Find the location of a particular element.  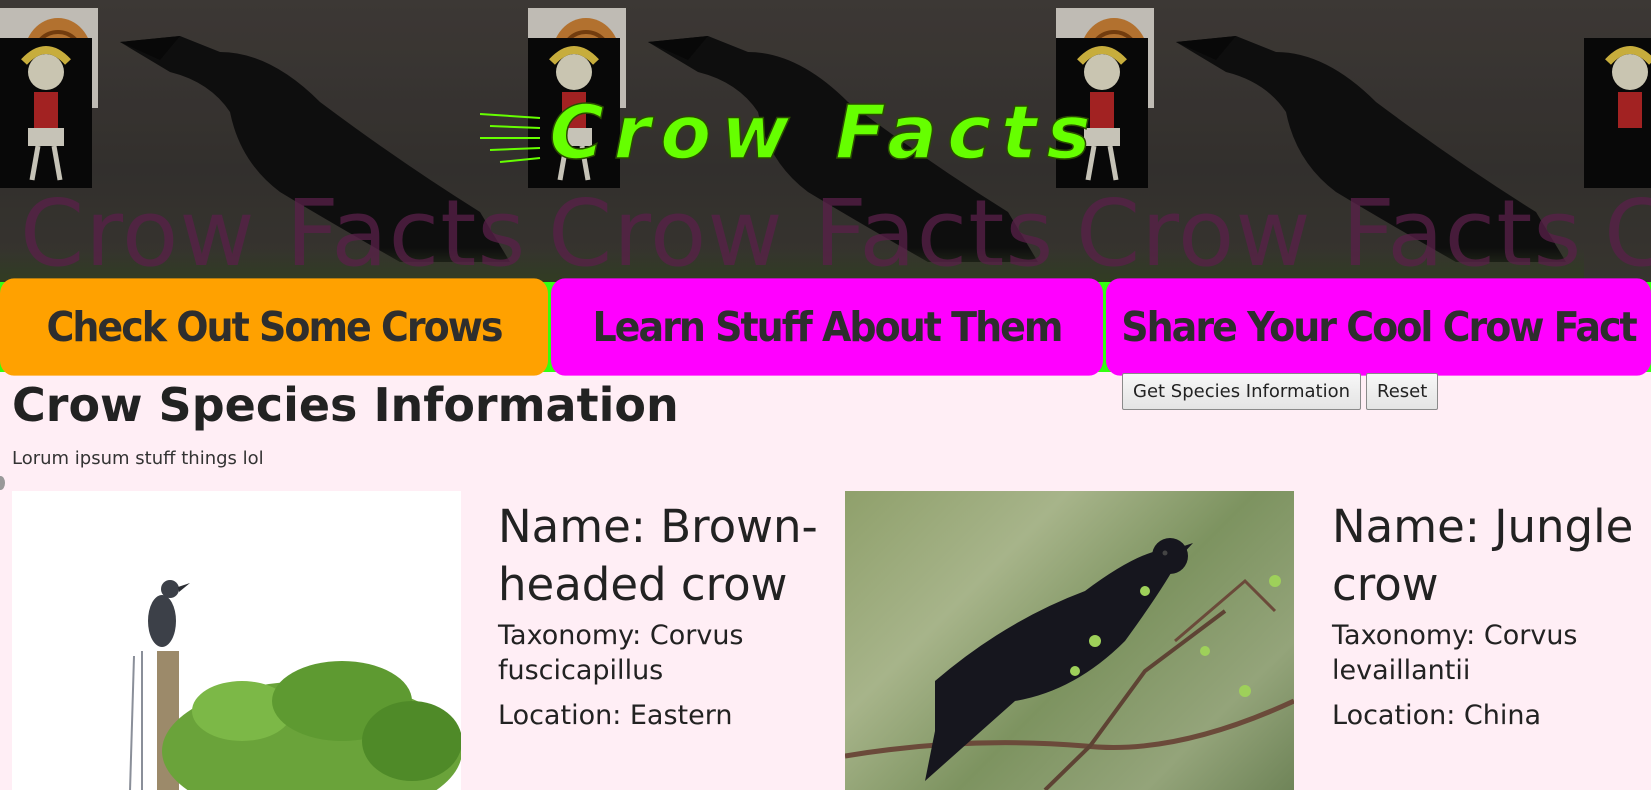

site-title-text: Crow Facts is located at coordinates (824, 132).